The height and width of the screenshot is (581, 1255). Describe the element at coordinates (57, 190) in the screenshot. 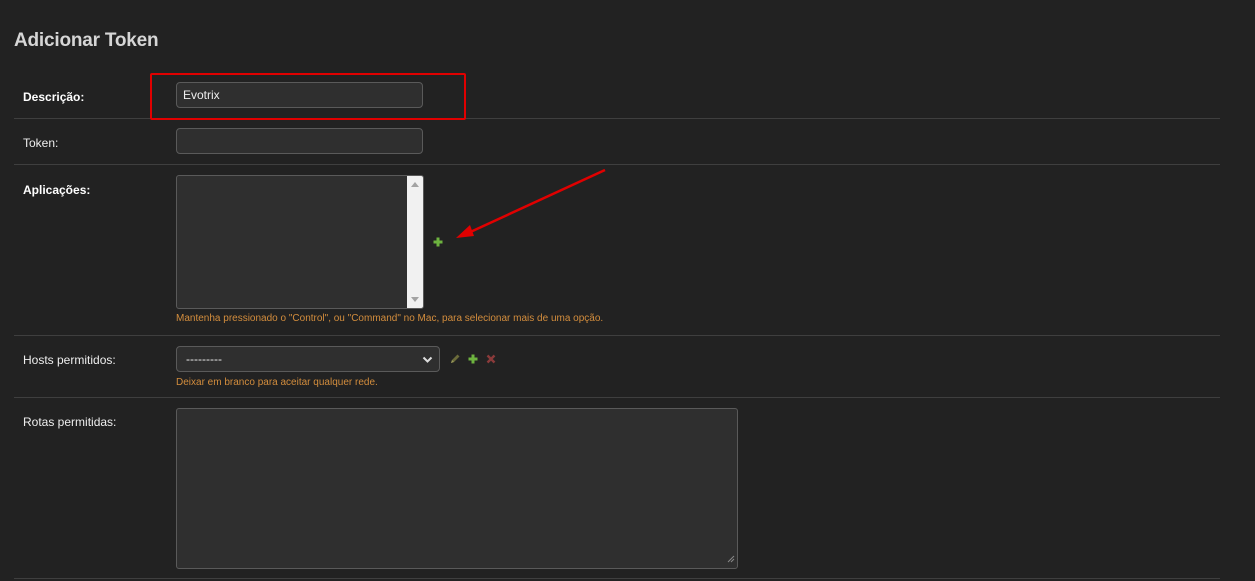

I see `aplicacoes-label: Aplicações:` at that location.